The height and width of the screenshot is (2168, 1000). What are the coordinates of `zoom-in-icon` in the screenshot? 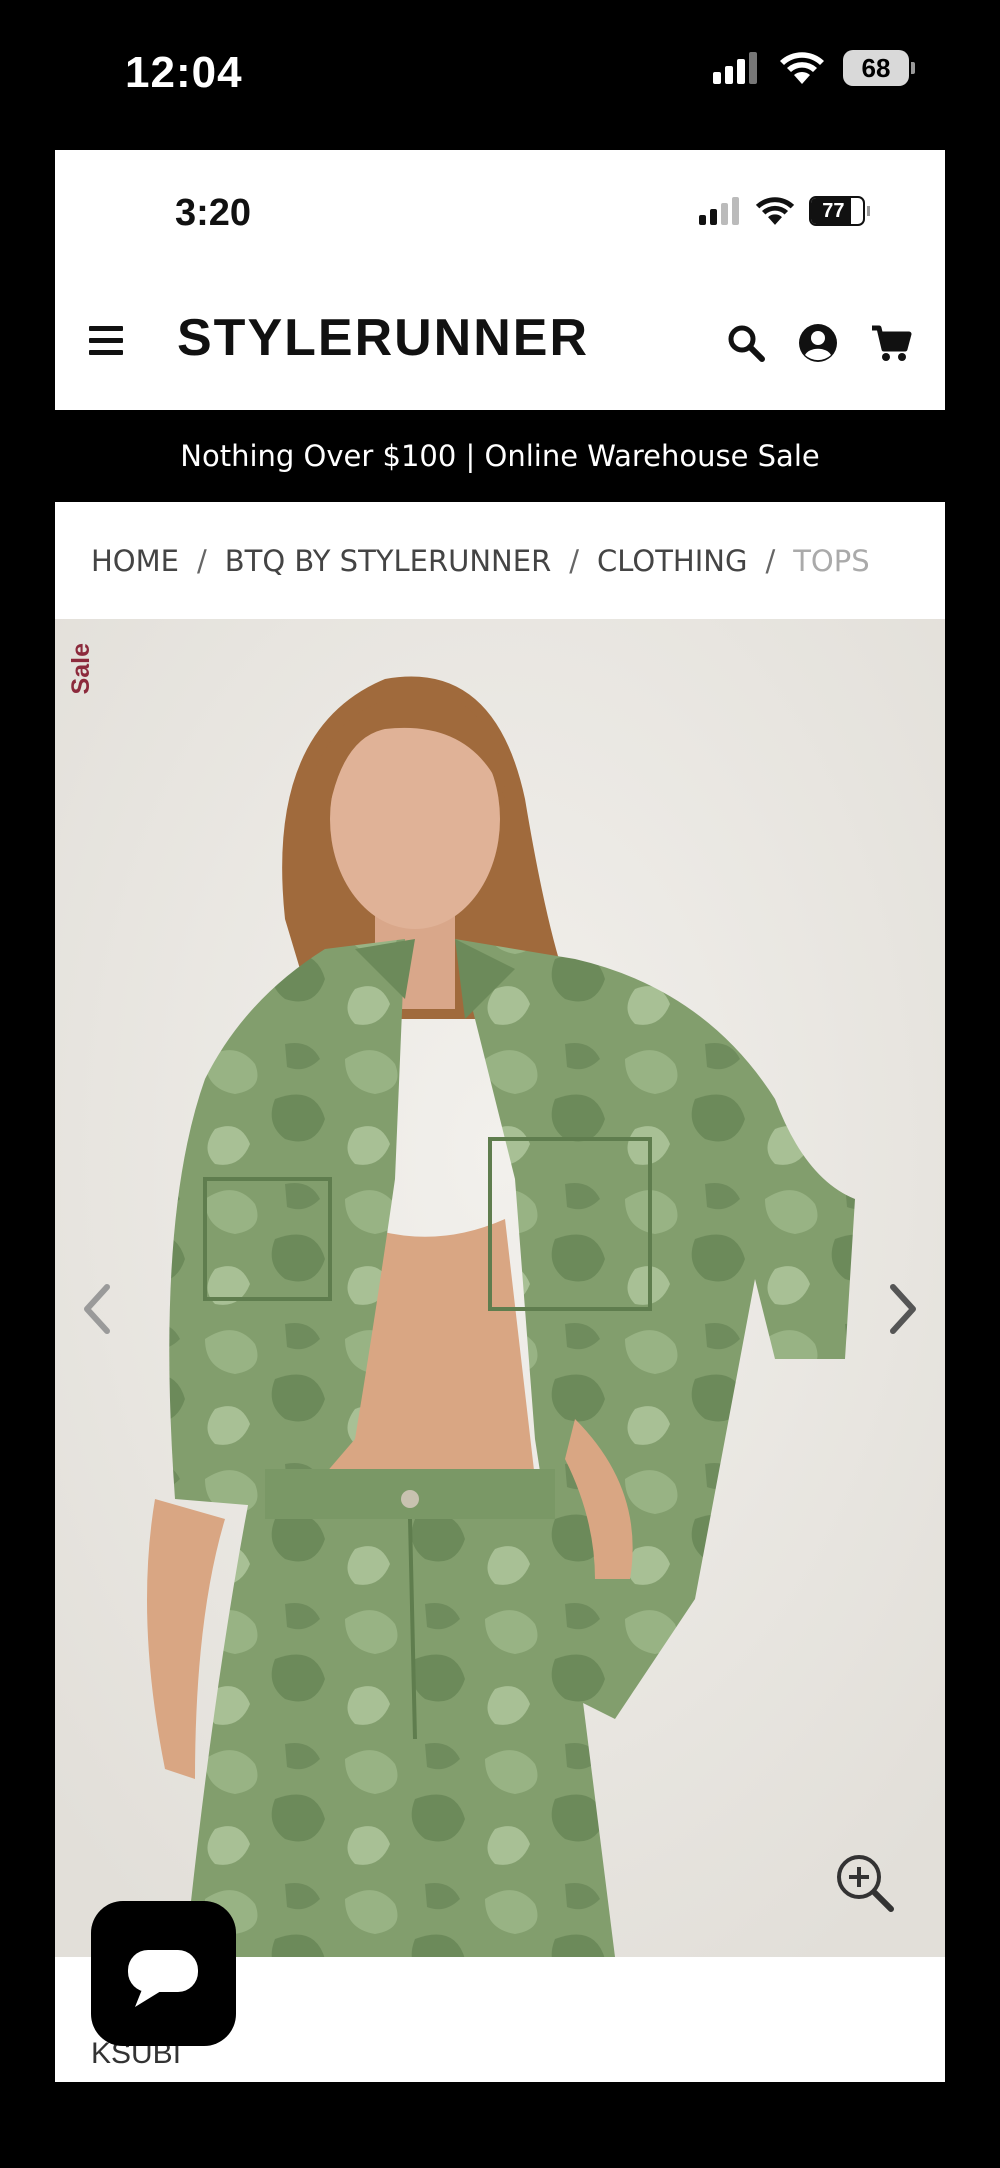 It's located at (865, 1883).